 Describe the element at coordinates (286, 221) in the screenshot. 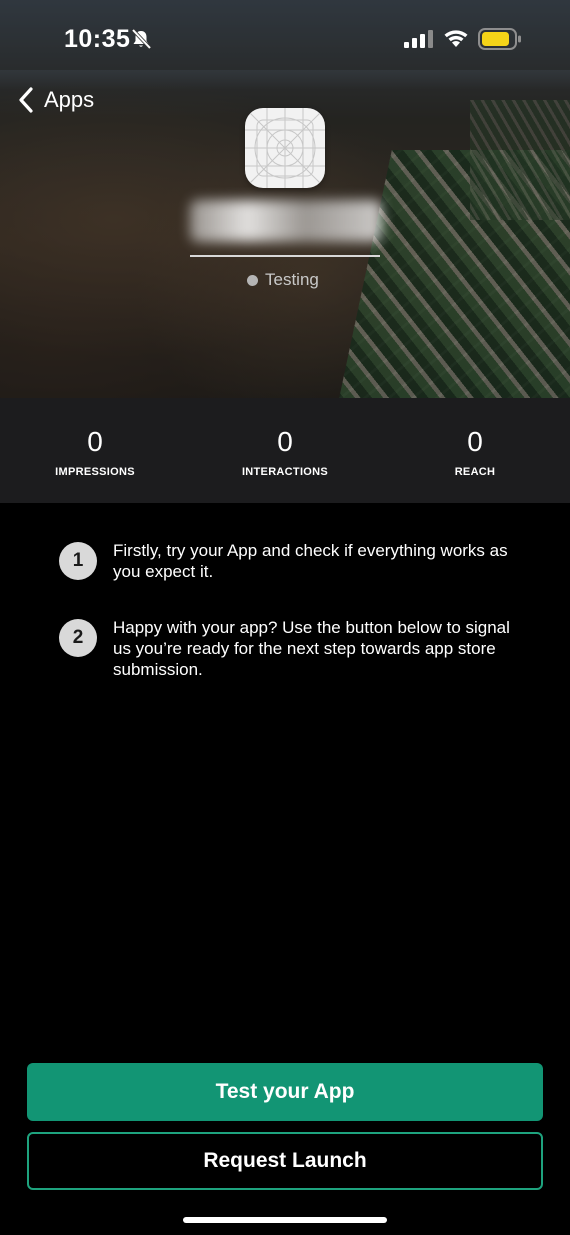

I see `app-name-redacted` at that location.